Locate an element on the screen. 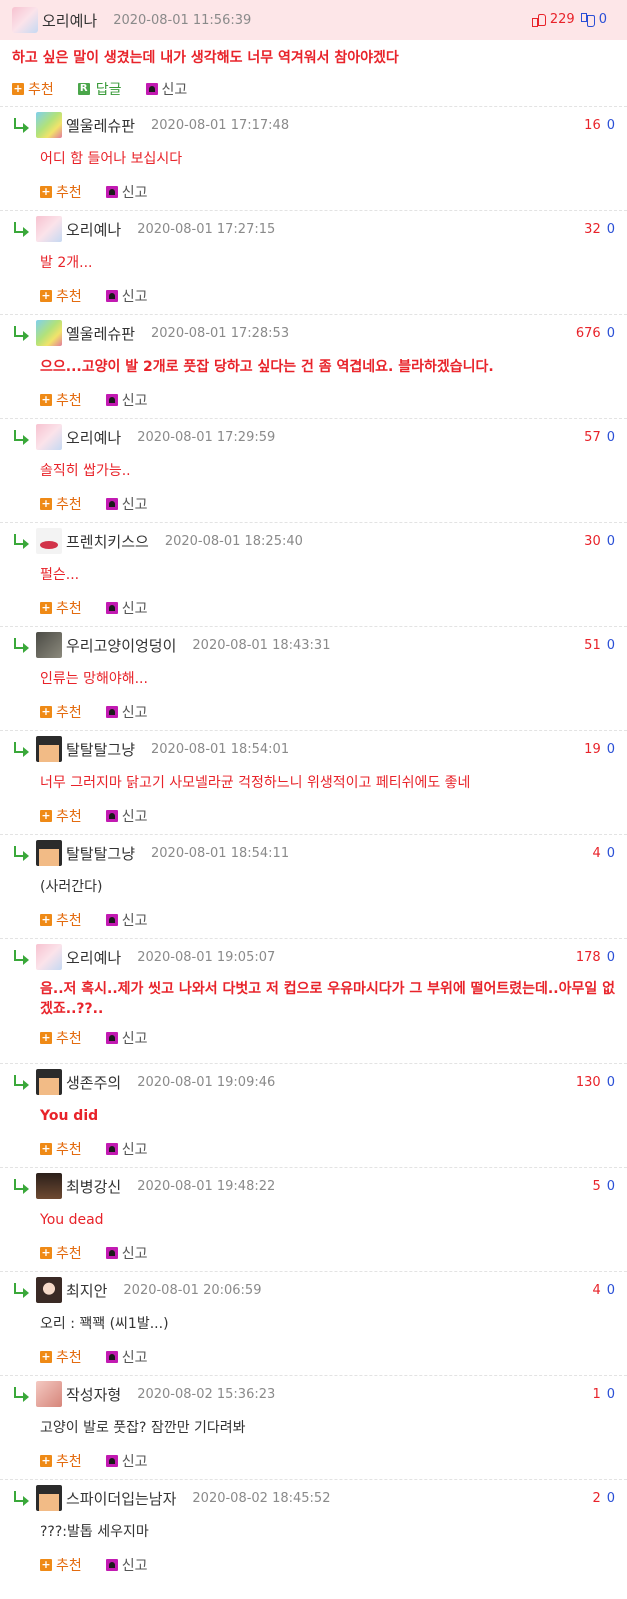 This screenshot has width=627, height=1599. vote-counts: 32 0 is located at coordinates (599, 229).